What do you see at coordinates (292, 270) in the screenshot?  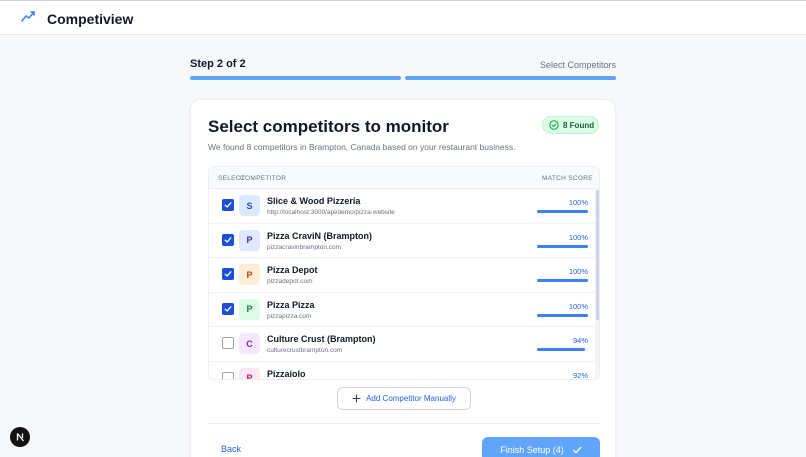 I see `competitor-name: Pizza Depot` at bounding box center [292, 270].